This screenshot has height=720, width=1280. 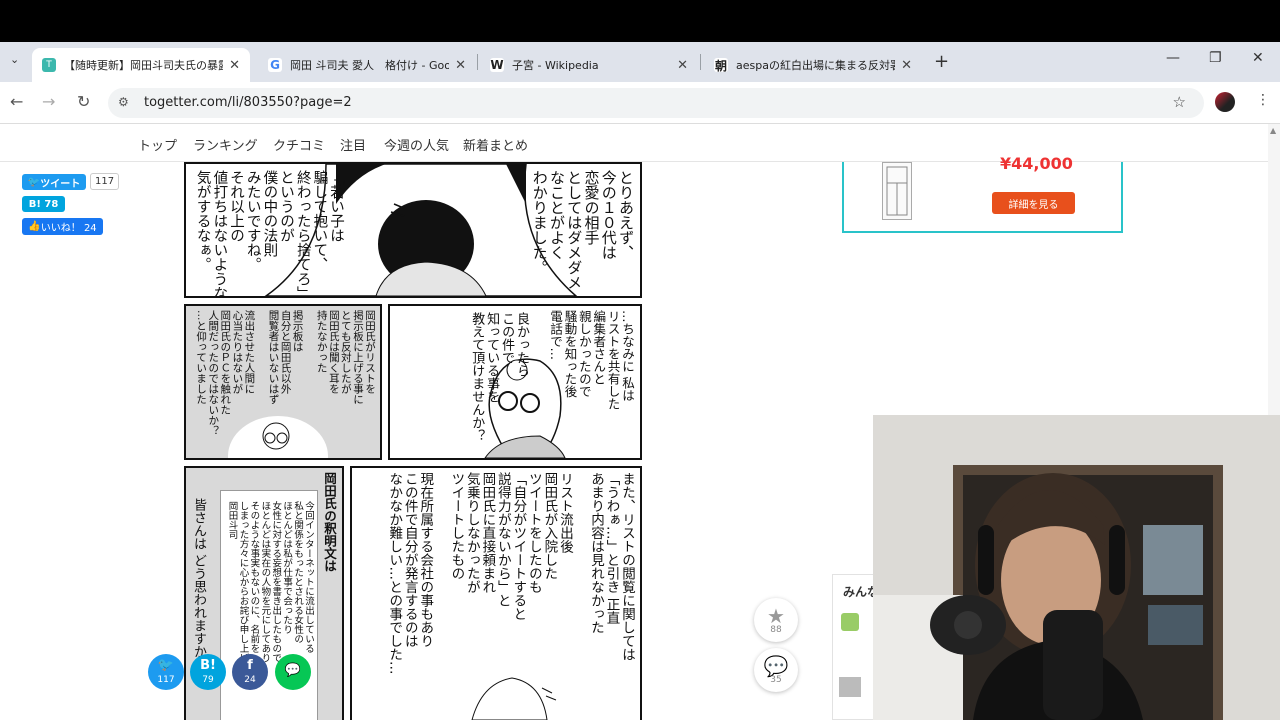 I want to click on share-hatena-button: B! 79, so click(x=208, y=672).